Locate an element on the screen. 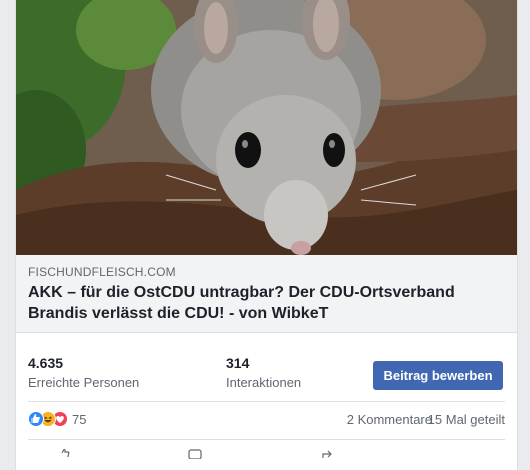  comment-action-icon is located at coordinates (195, 453).